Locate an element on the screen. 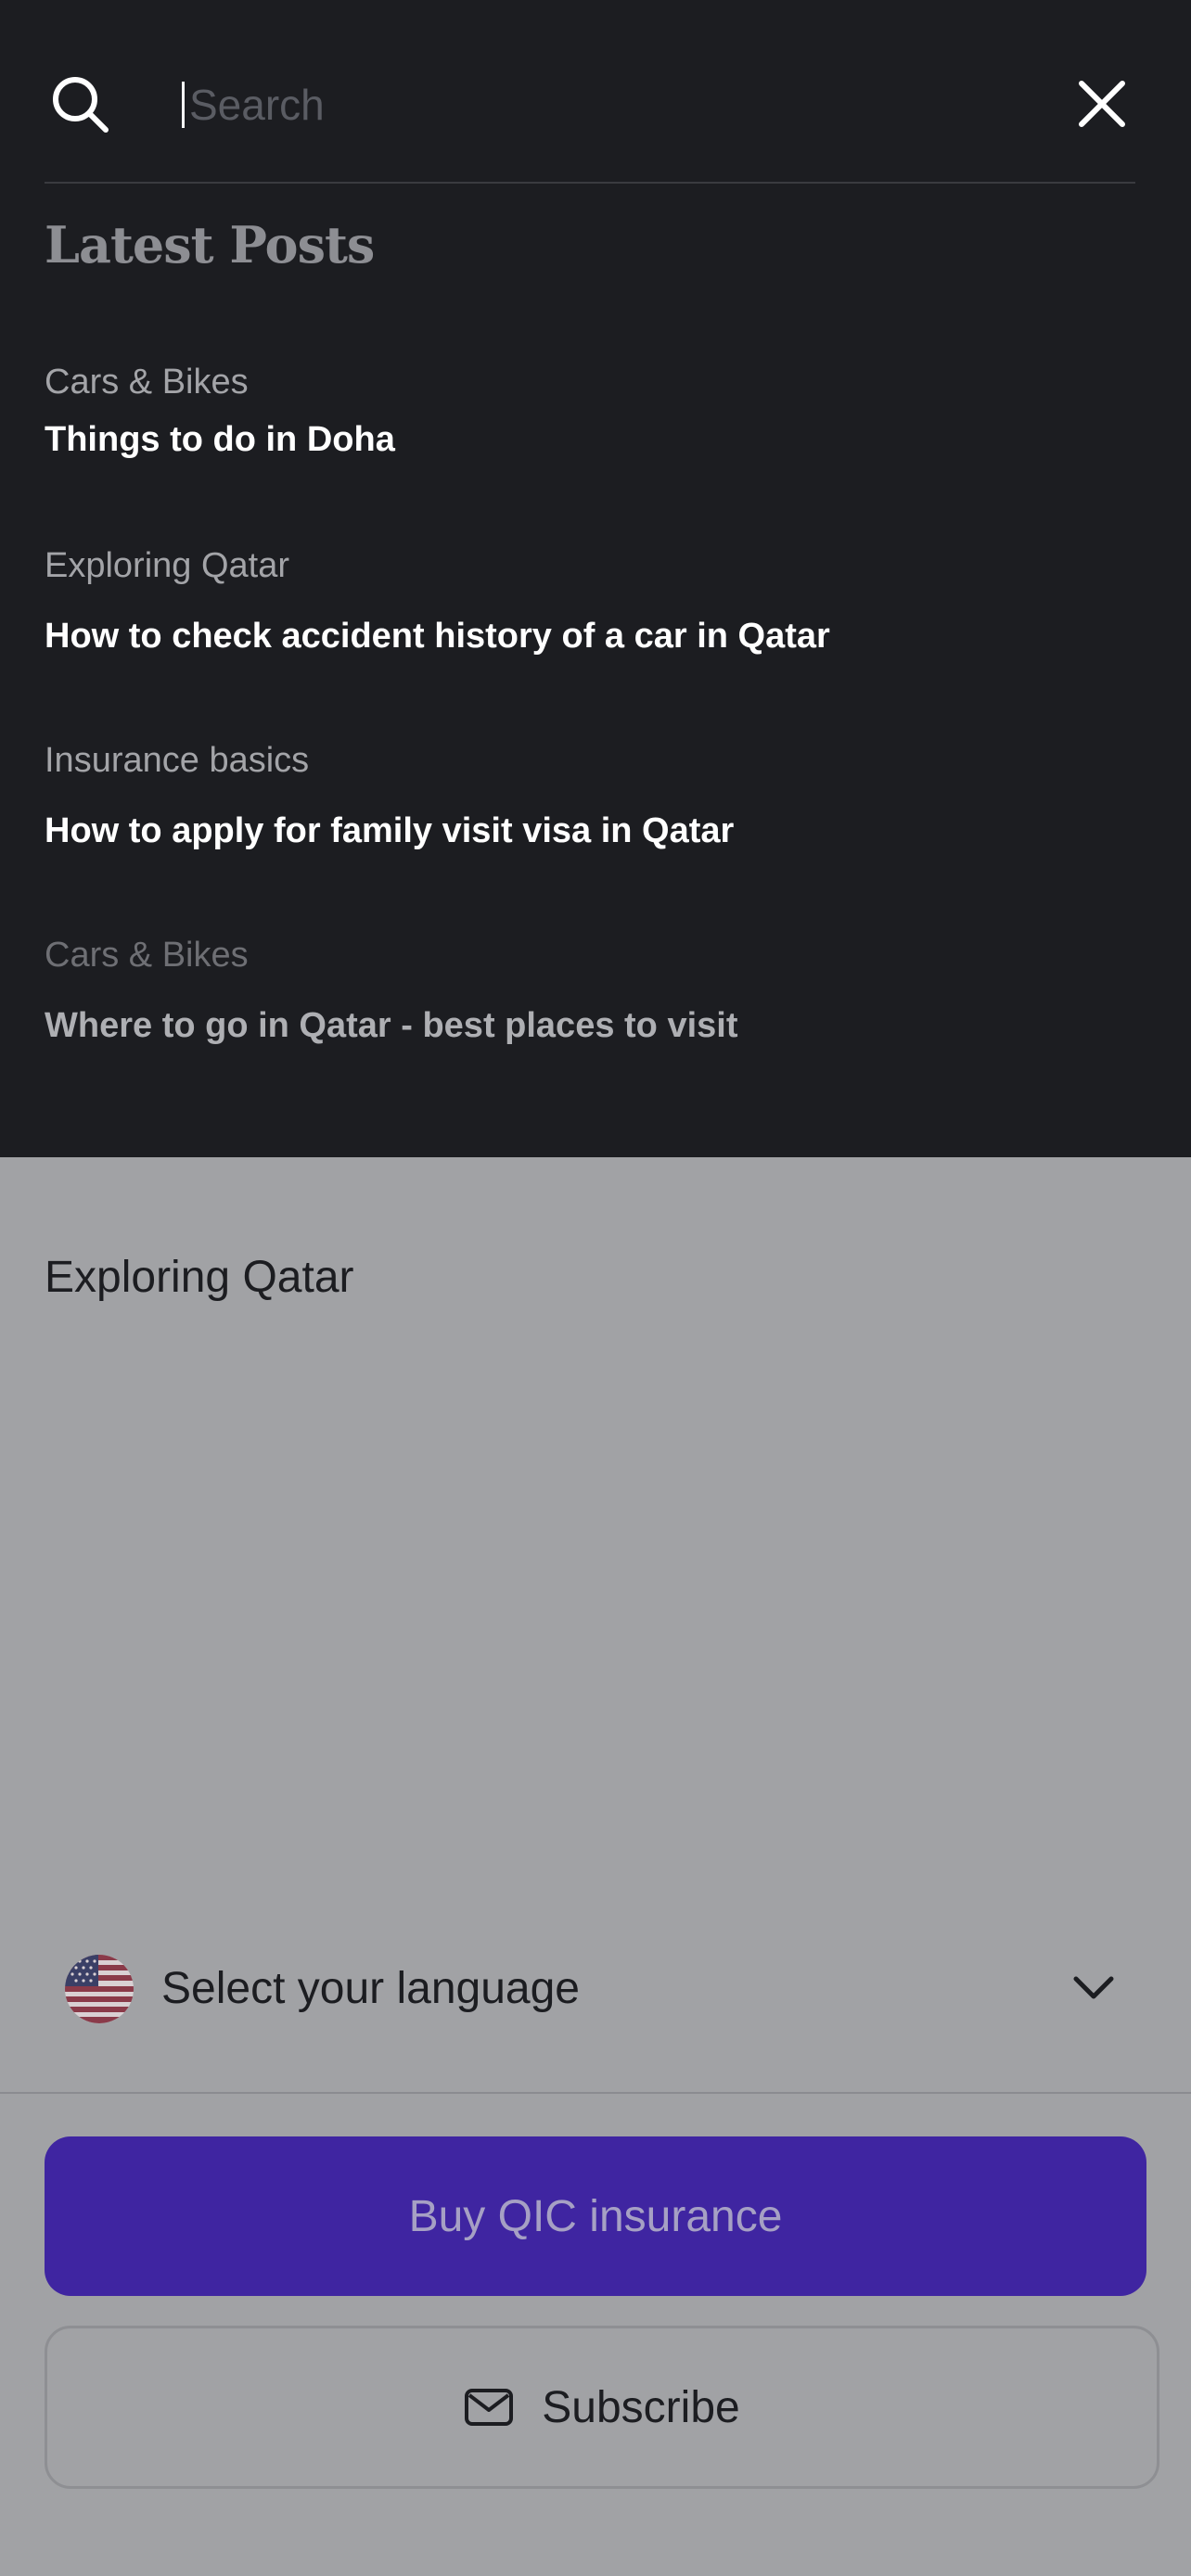  buy-insurance-label: Buy QIC insurance is located at coordinates (595, 2216).